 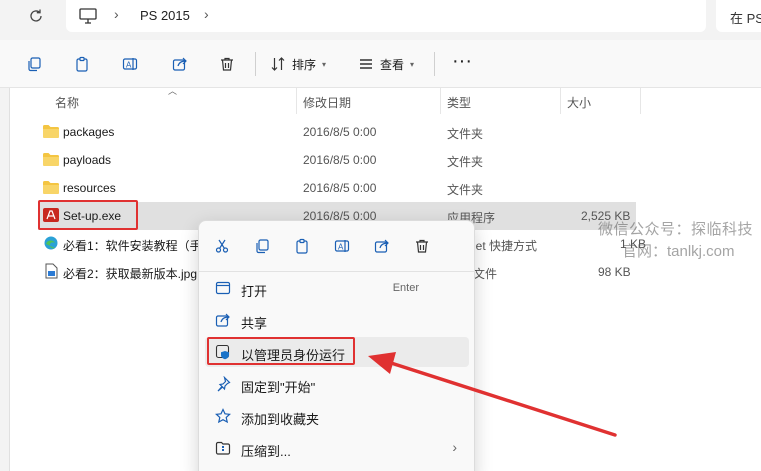 What do you see at coordinates (485, 274) in the screenshot?
I see `file-type: 文件` at bounding box center [485, 274].